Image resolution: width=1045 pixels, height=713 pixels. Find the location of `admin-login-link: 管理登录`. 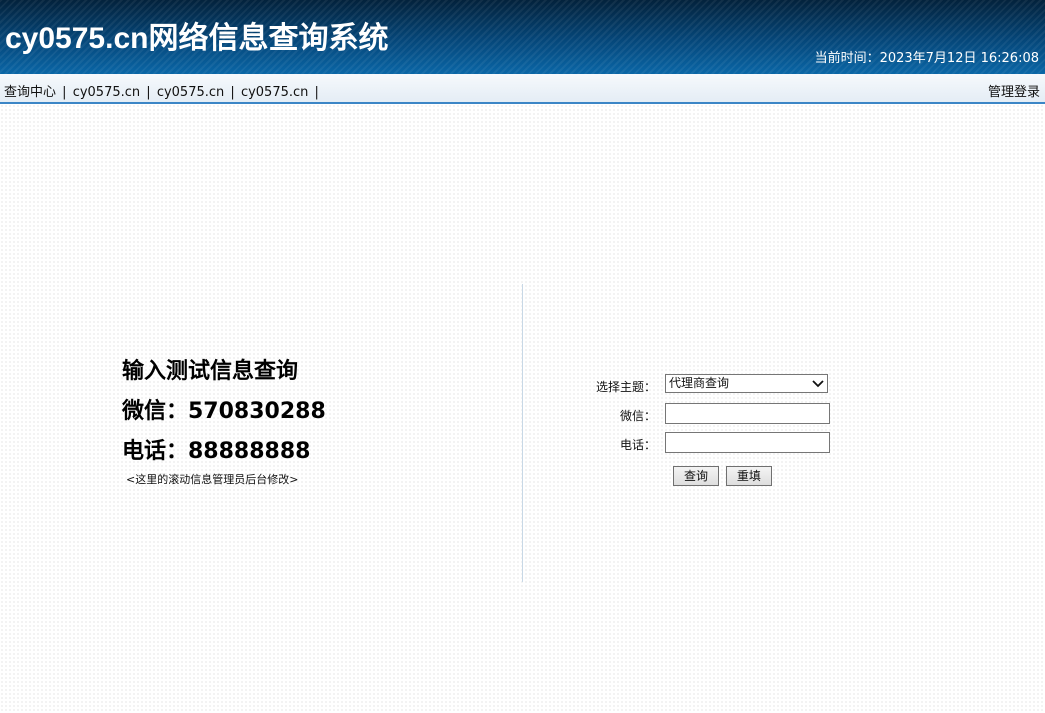

admin-login-link: 管理登录 is located at coordinates (1014, 92).